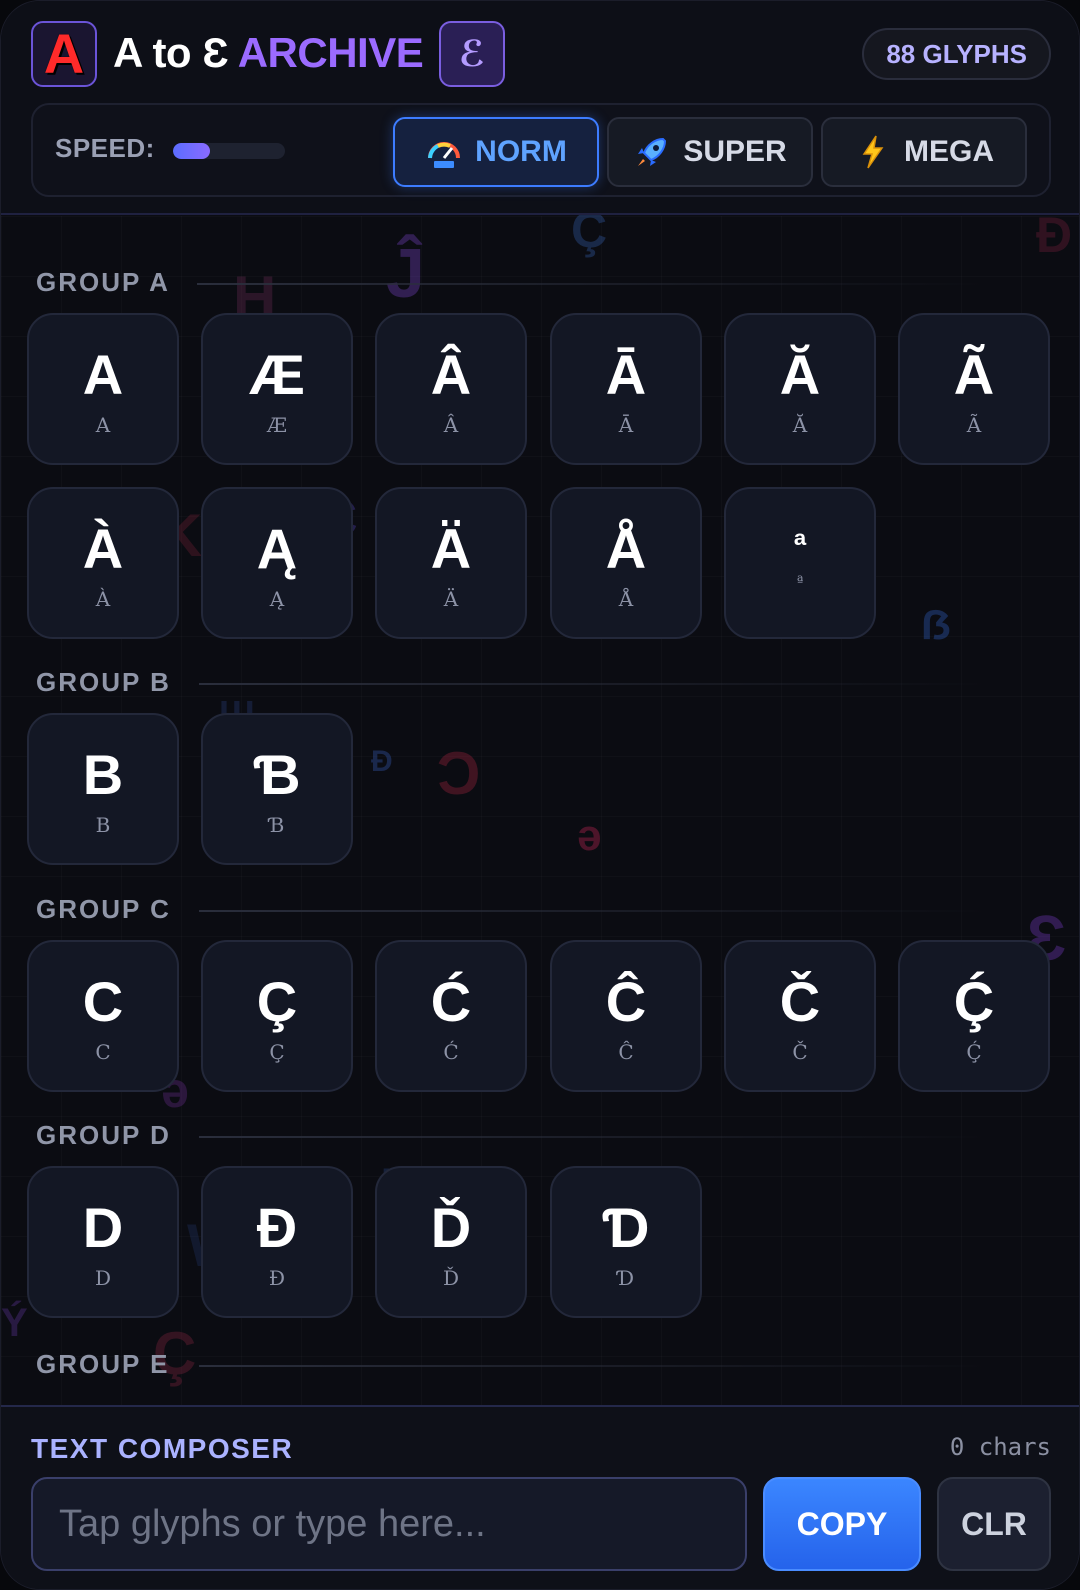 The image size is (1080, 1590). Describe the element at coordinates (626, 1278) in the screenshot. I see `glyph-preview: Ɗ` at that location.